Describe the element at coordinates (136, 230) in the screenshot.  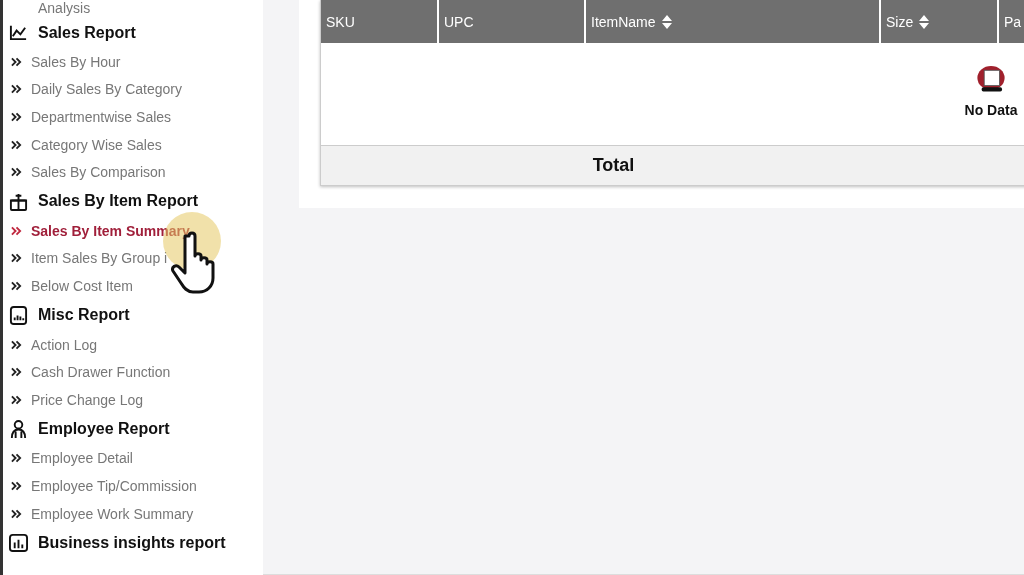
I see `sidebar-item: Sales By Item Summary` at that location.